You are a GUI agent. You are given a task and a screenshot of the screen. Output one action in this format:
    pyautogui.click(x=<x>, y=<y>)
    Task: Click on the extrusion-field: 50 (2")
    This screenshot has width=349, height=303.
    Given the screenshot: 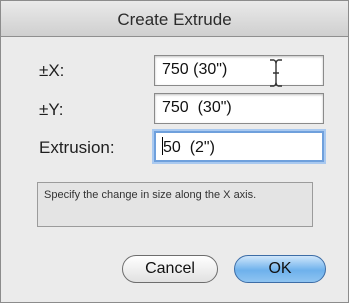 What is the action you would take?
    pyautogui.click(x=239, y=146)
    